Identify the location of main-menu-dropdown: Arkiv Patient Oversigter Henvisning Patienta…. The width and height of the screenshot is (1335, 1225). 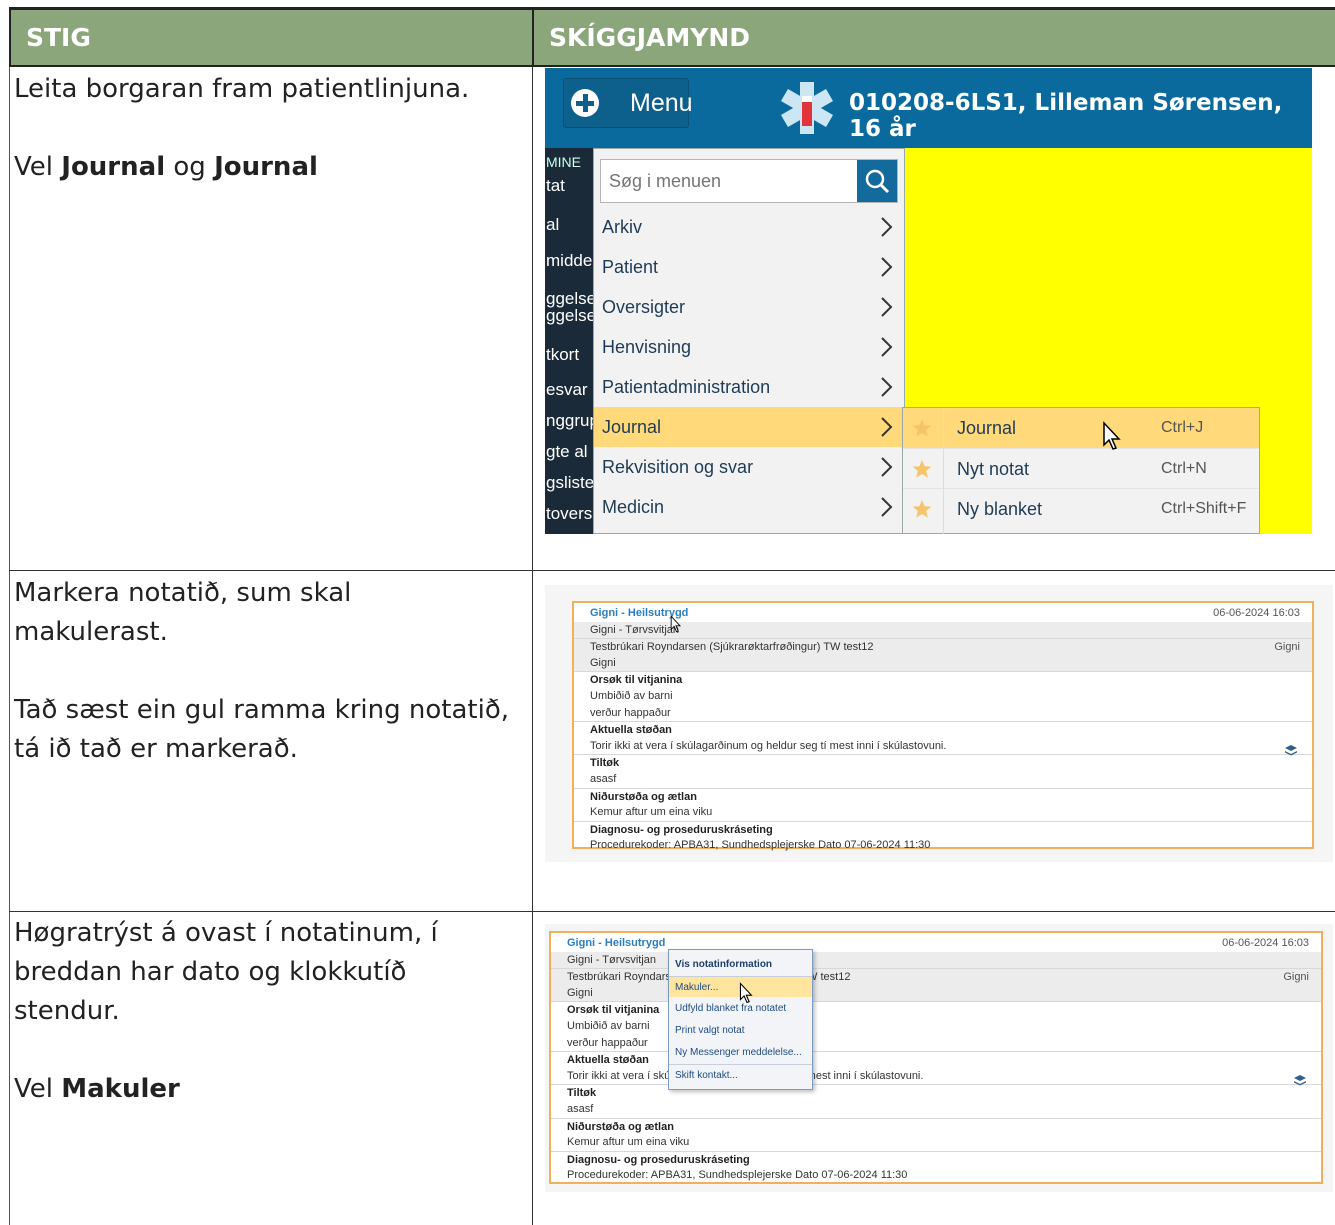
(749, 341).